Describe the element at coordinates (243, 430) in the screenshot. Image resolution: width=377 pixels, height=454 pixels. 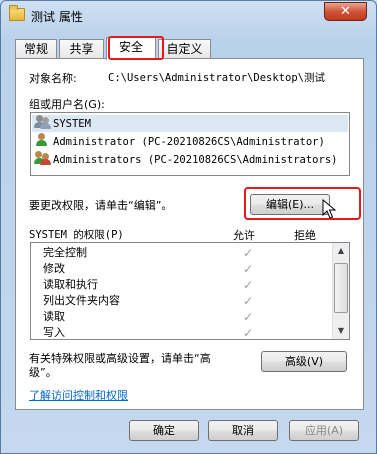
I see `cancel-button: 取消` at that location.